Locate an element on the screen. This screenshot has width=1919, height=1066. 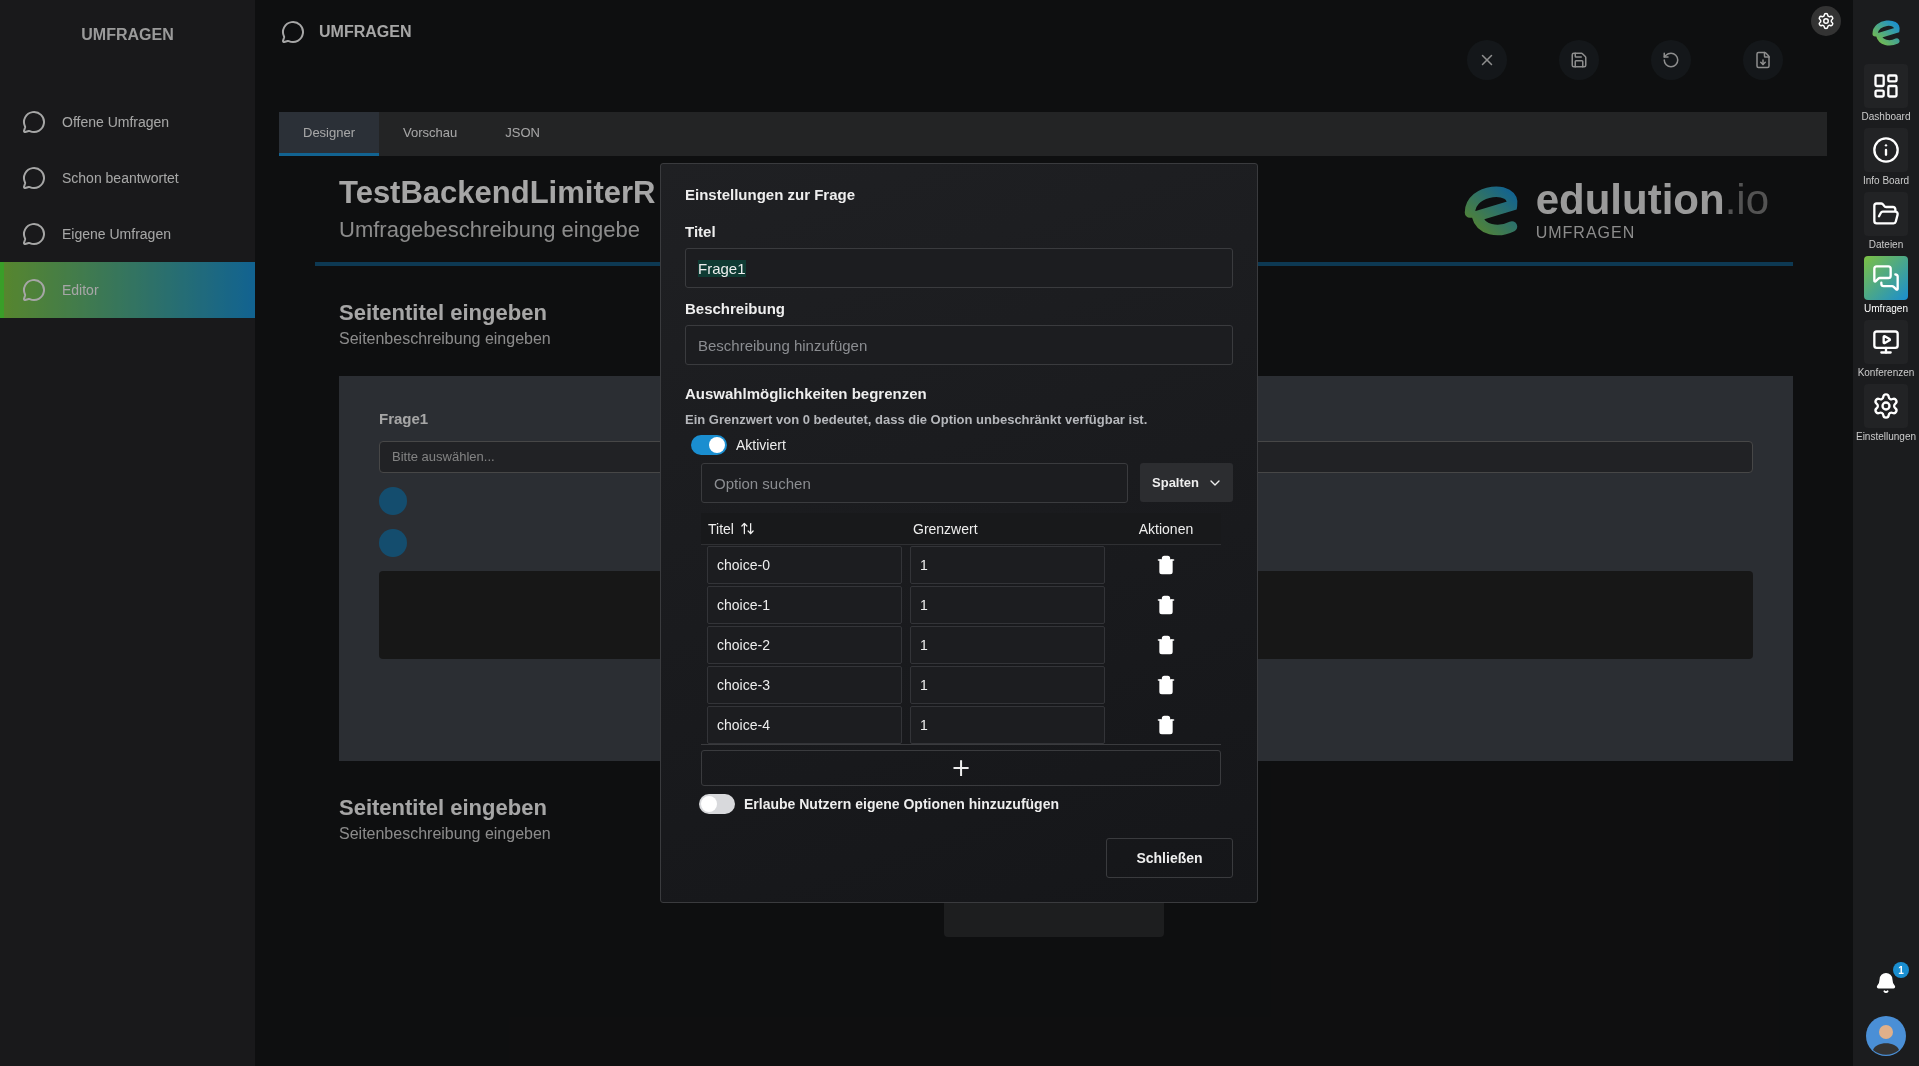
toggle-label: Aktiviert is located at coordinates (761, 445).